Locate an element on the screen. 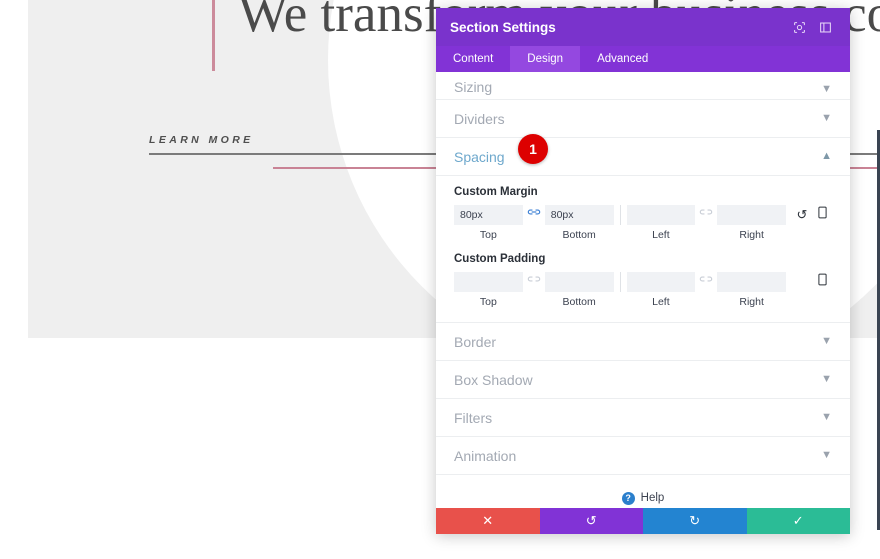 This screenshot has height=559, width=880. tab-design: Design is located at coordinates (545, 59).